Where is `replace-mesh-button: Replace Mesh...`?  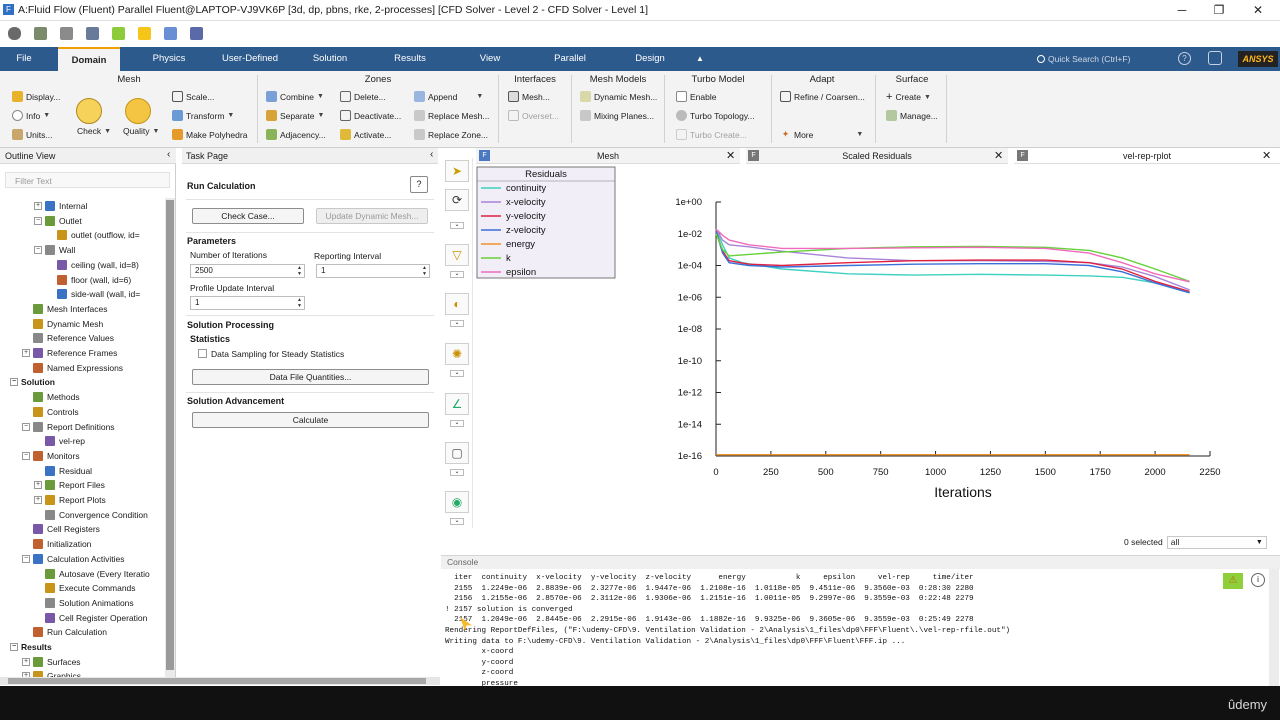
replace-mesh-button: Replace Mesh... is located at coordinates (451, 115).